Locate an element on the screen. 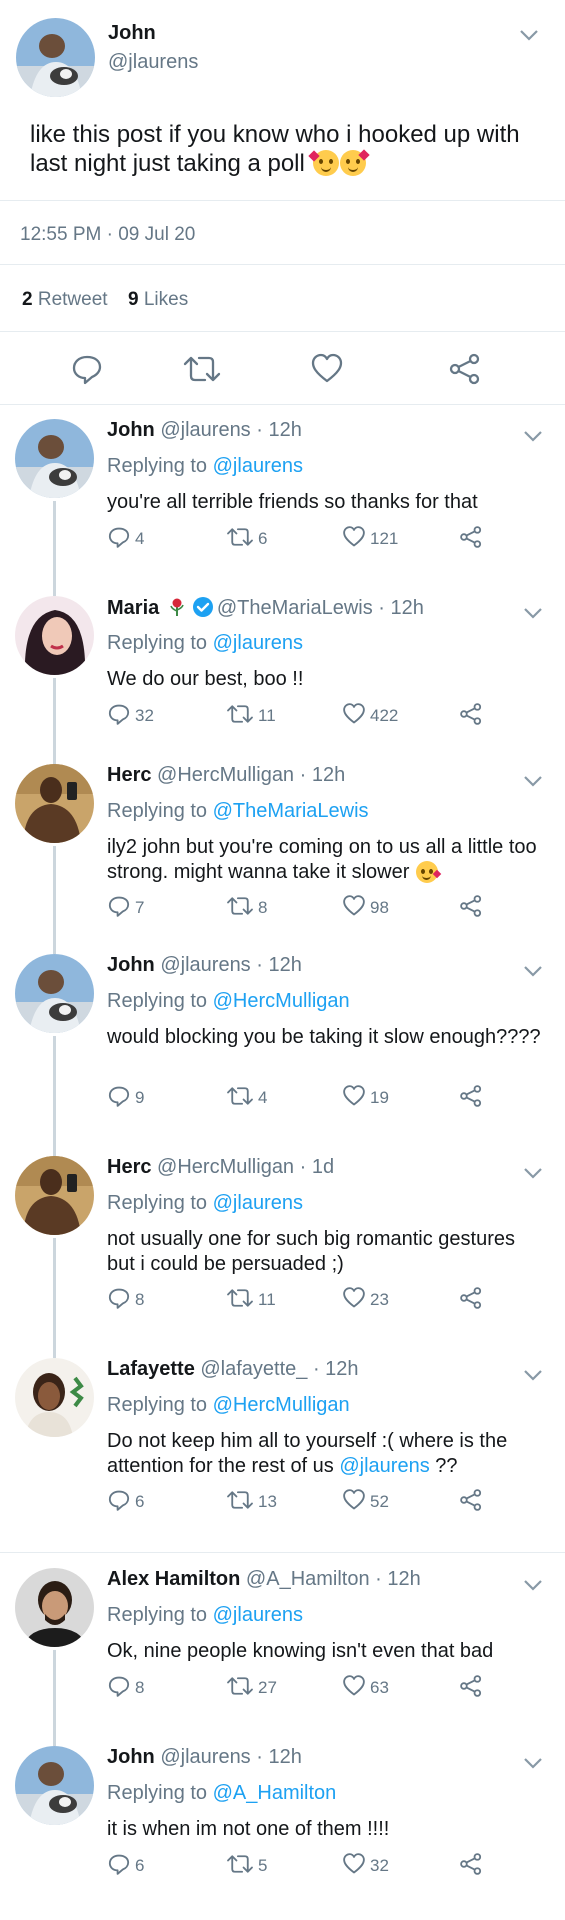 The image size is (565, 1920). like-count: 52 is located at coordinates (379, 1501).